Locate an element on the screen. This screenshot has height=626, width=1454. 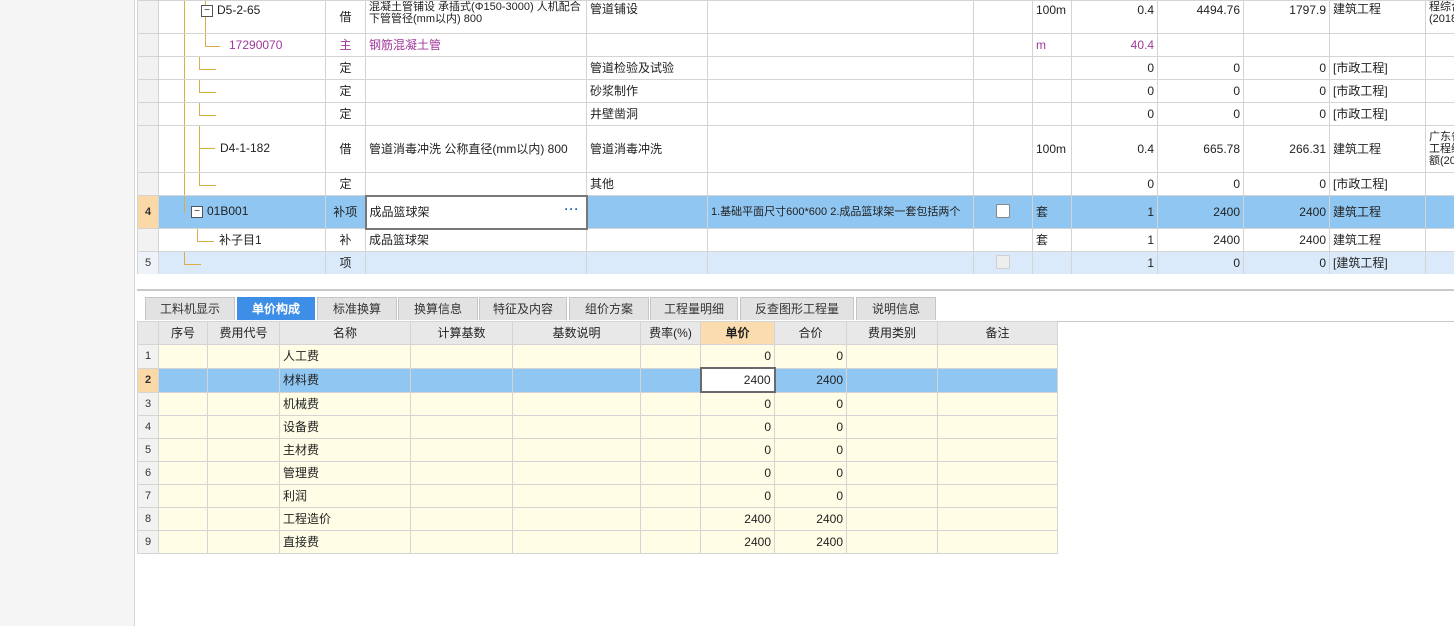
table-row: 定 井壁凿洞 0 0 0 [市政工程] is located at coordinates (795, 114).